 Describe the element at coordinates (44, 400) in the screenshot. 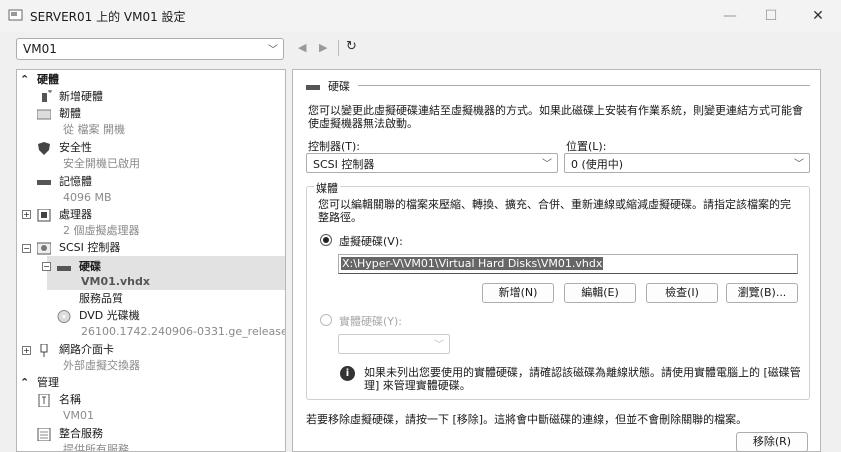

I see `name-icon` at that location.